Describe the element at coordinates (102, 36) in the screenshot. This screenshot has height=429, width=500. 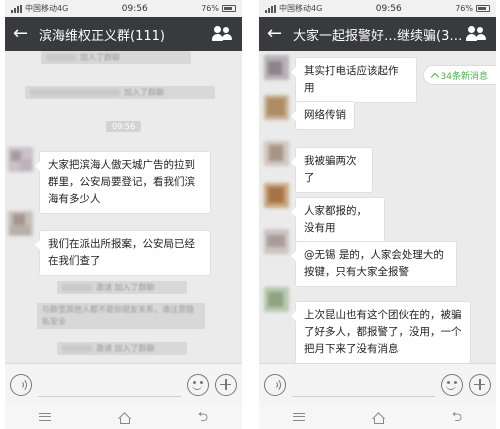
I see `chat-title: 滨海维权正义群(111)` at that location.